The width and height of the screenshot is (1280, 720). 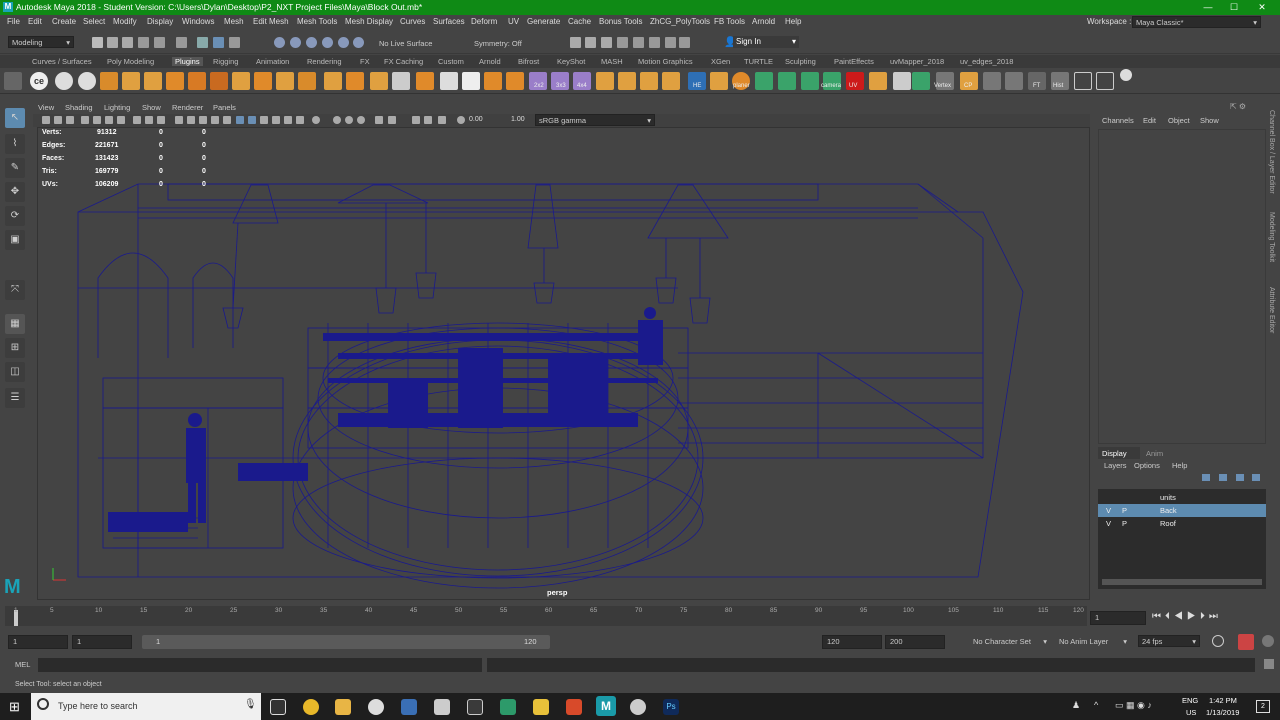 What do you see at coordinates (787, 81) in the screenshot?
I see `plugin-tool-24-icon` at bounding box center [787, 81].